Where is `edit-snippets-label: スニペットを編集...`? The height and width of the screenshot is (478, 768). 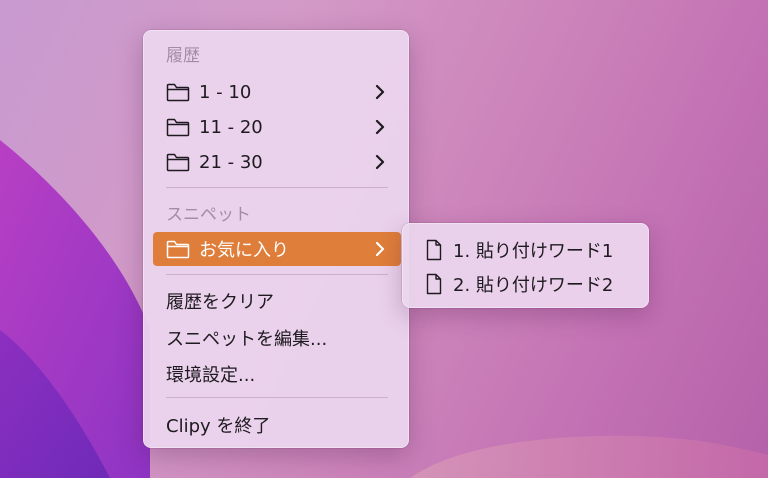 edit-snippets-label: スニペットを編集... is located at coordinates (247, 339).